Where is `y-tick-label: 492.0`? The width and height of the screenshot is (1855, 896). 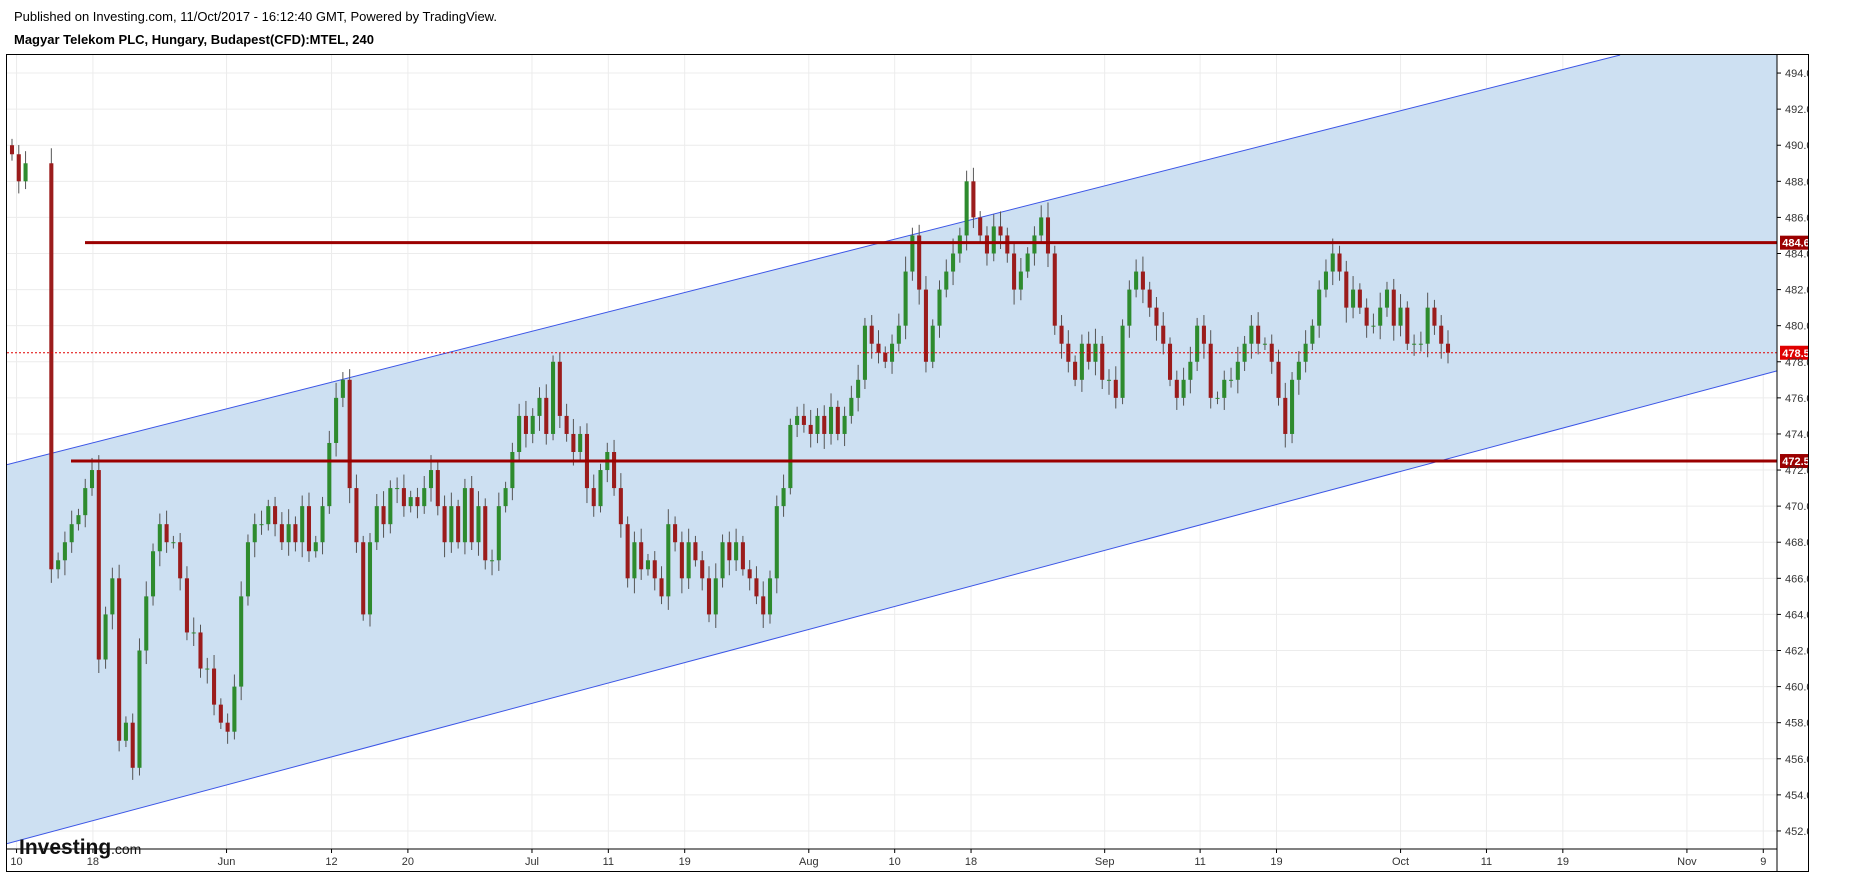 y-tick-label: 492.0 is located at coordinates (1796, 110).